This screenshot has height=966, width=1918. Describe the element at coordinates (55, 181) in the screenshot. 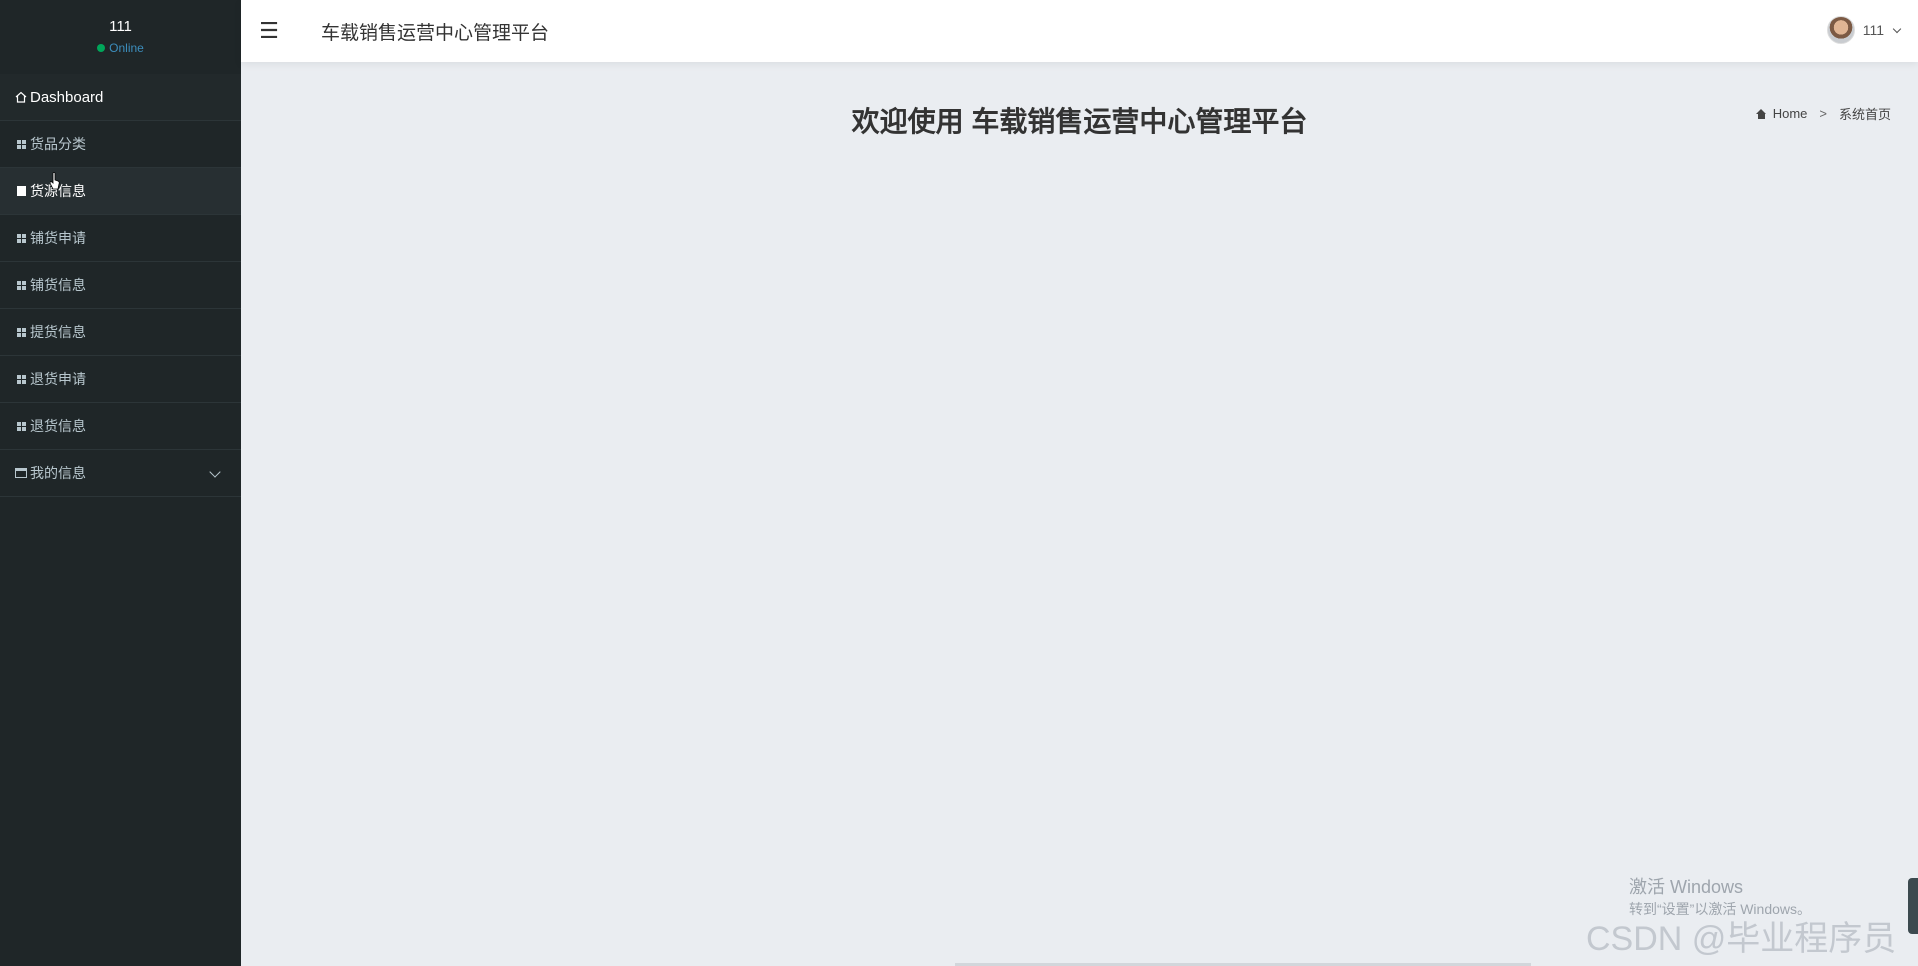

I see `hand-cursor-icon` at that location.